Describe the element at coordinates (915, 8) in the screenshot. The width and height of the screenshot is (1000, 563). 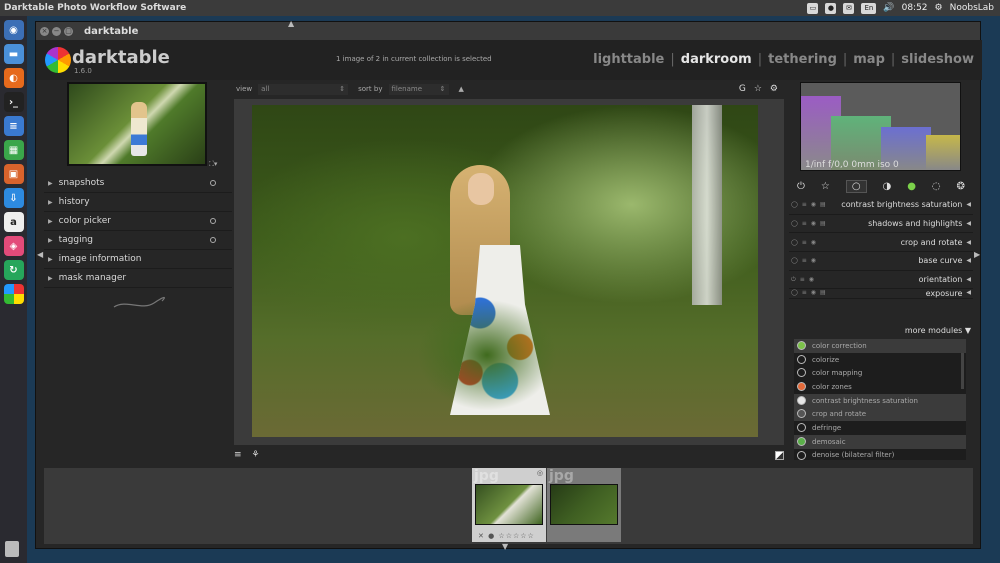
I see `clock: 08:52` at that location.